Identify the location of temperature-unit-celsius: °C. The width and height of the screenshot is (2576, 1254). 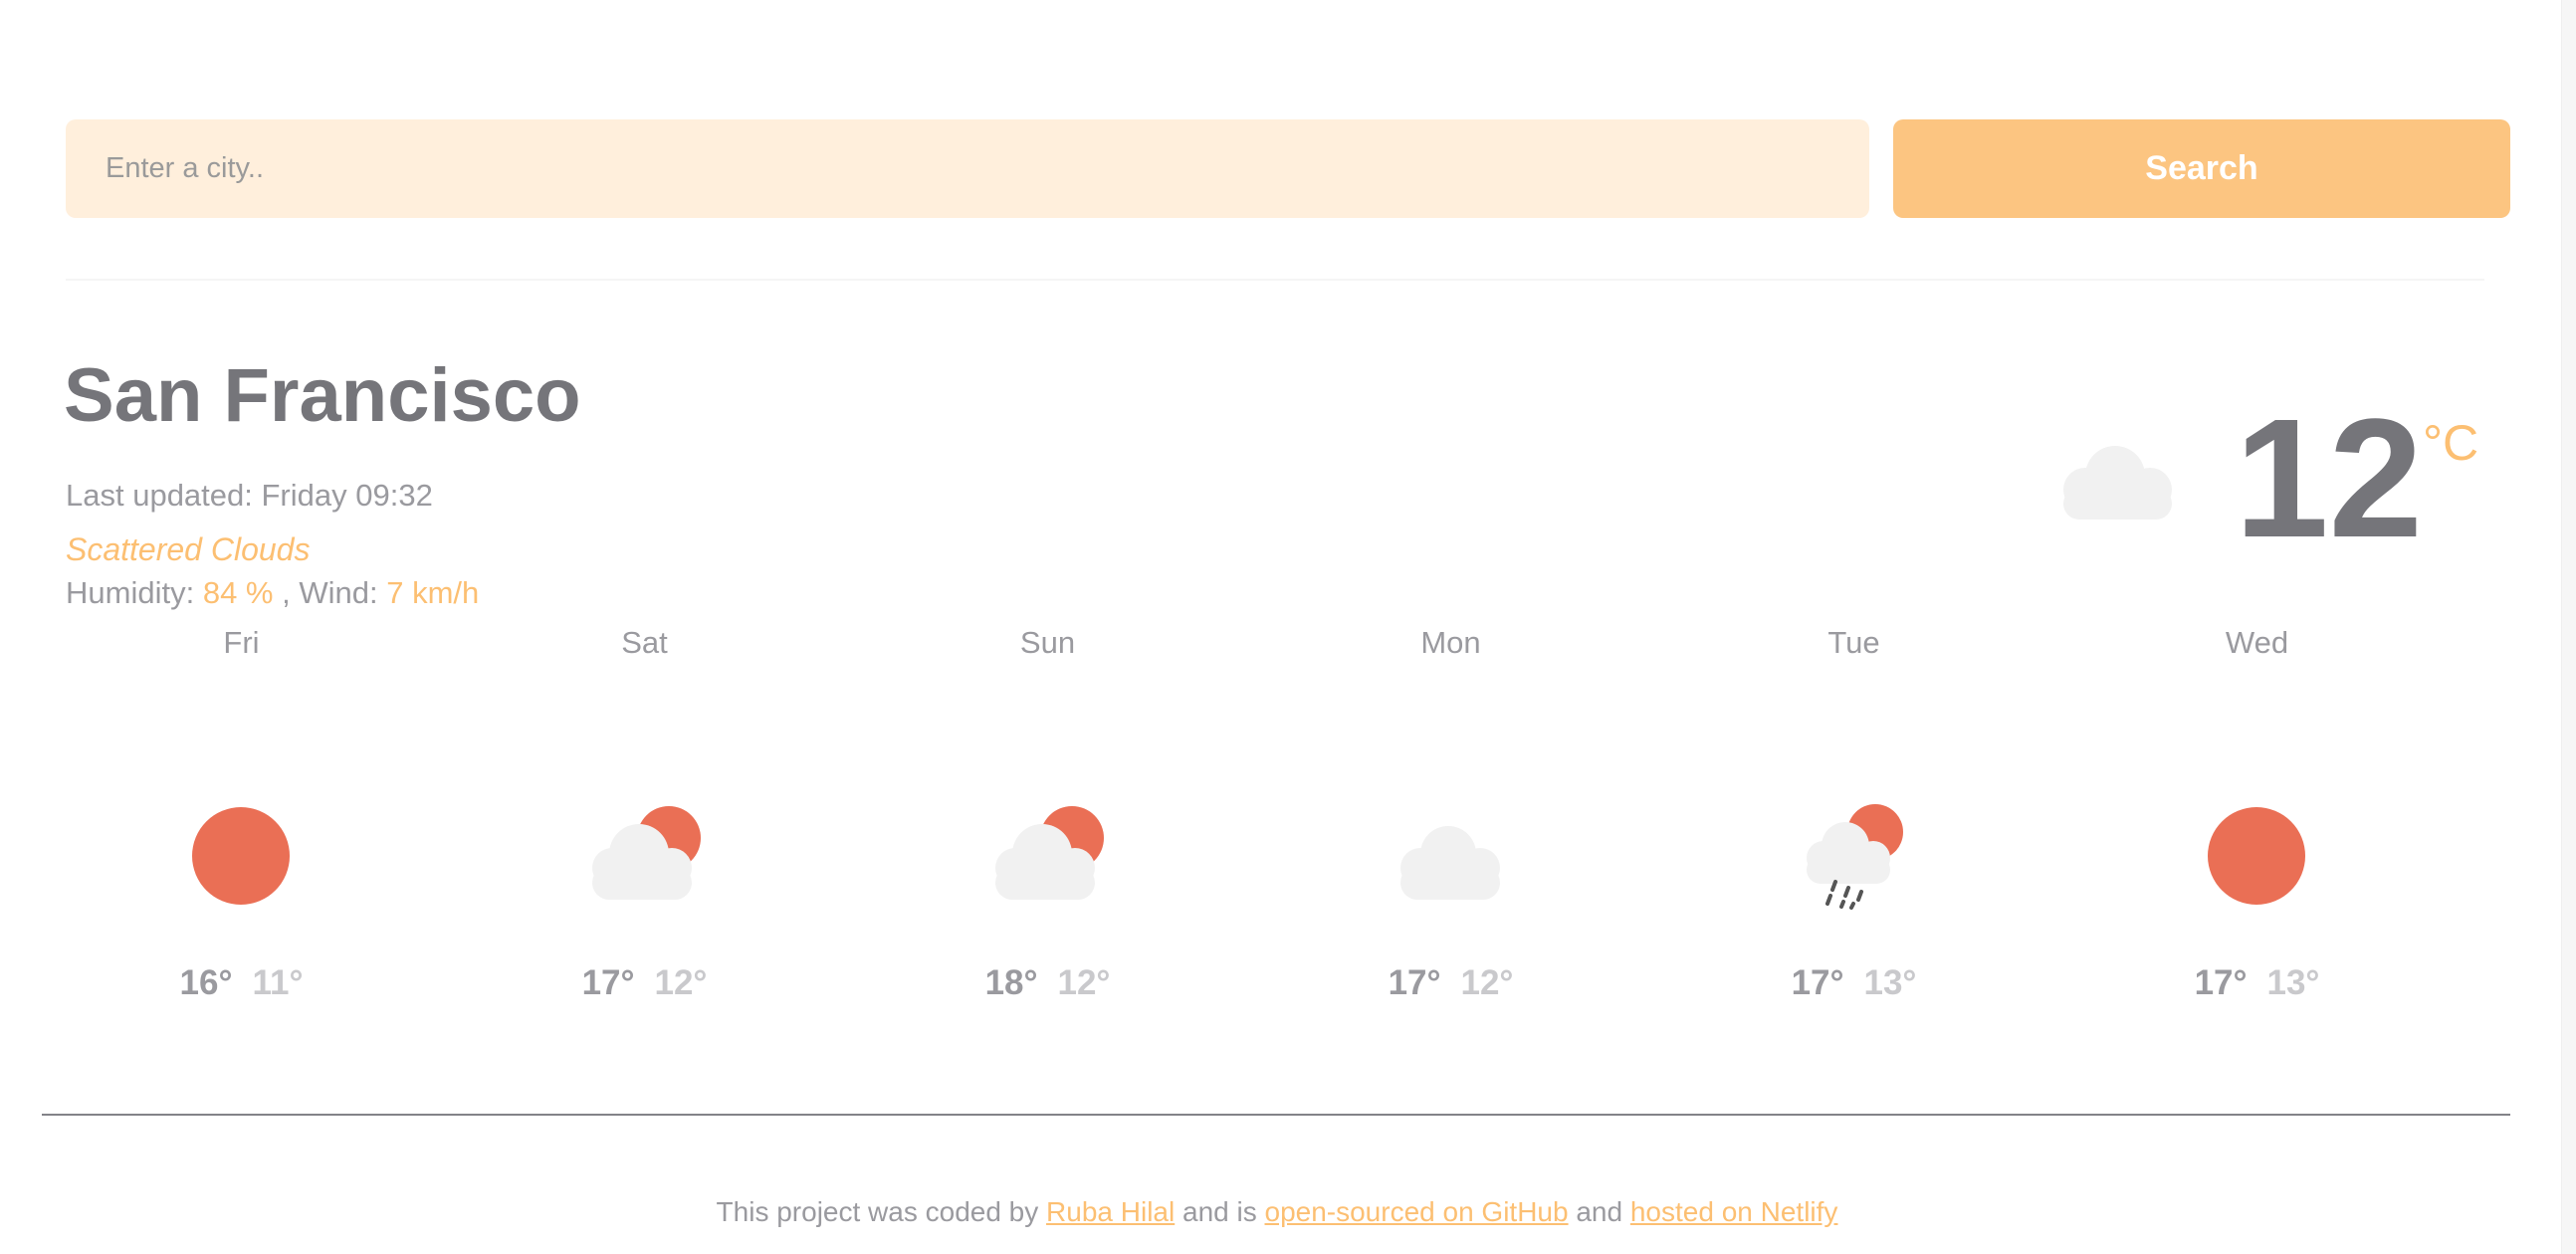
(2450, 443).